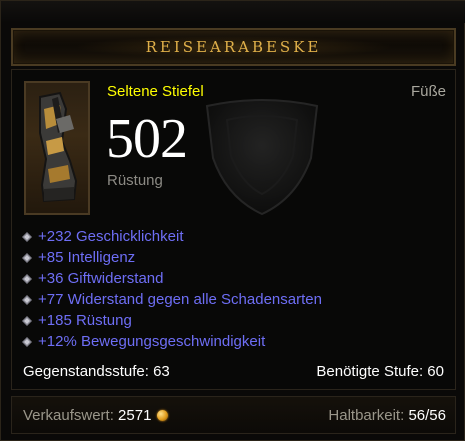  I want to click on affix-item: +185 Rüstung, so click(171, 322).